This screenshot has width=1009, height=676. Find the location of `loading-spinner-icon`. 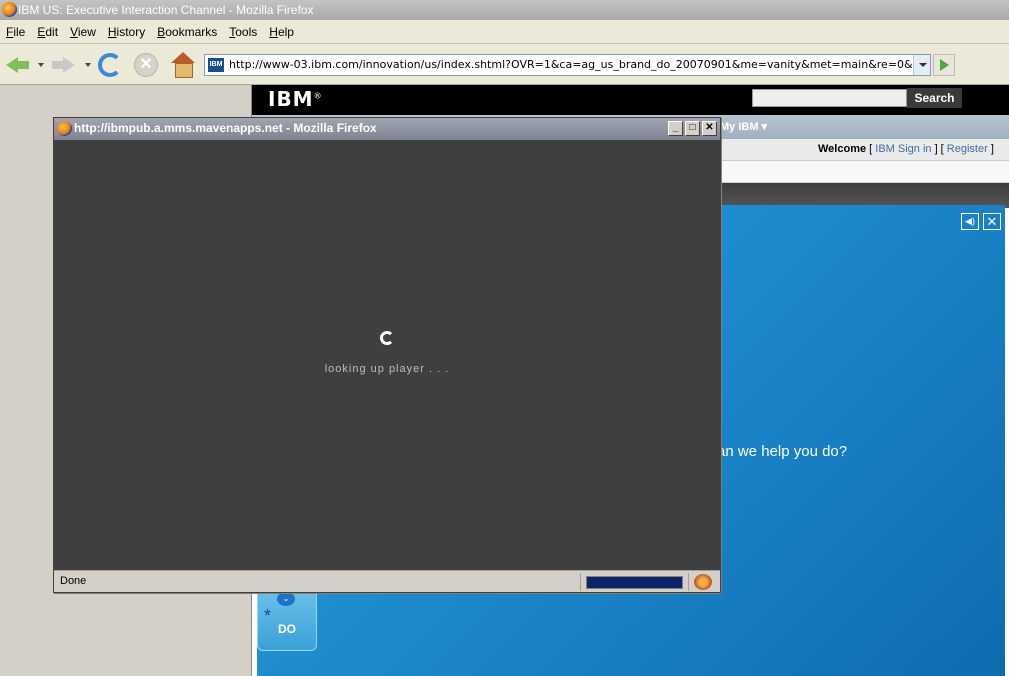

loading-spinner-icon is located at coordinates (387, 338).